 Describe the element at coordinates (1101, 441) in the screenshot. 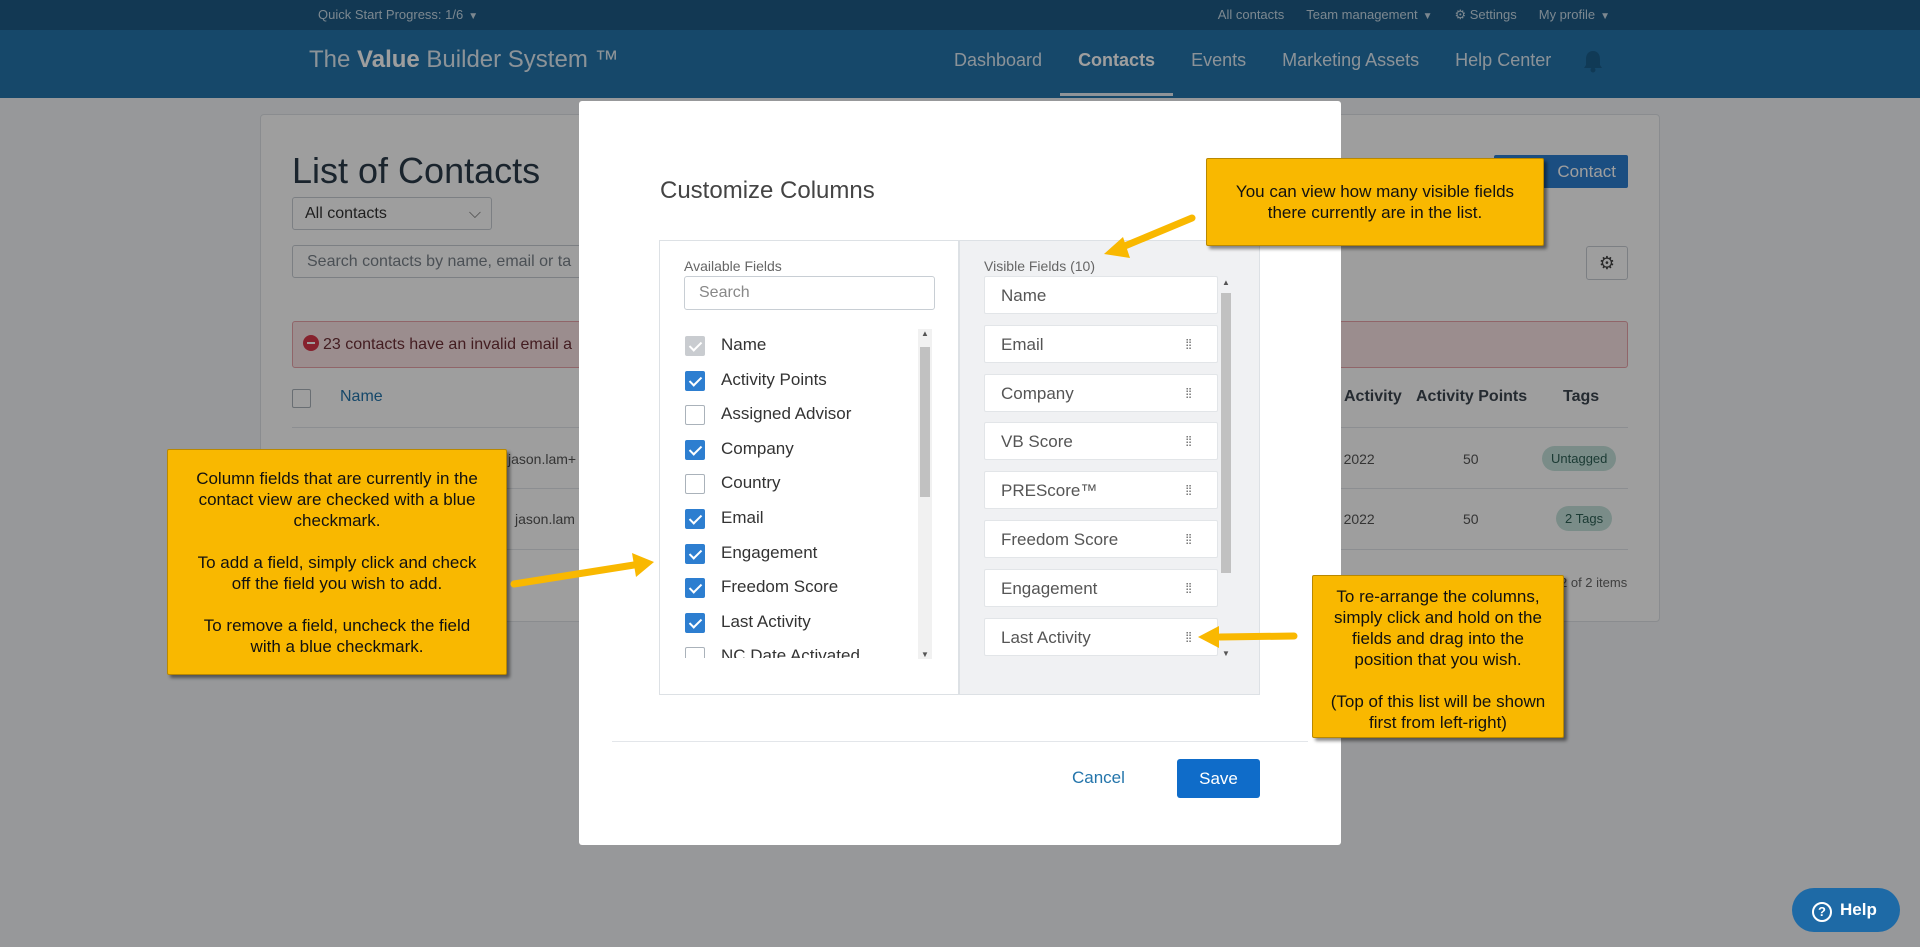

I see `visible-field-item: VB Score ⁞⁞` at that location.